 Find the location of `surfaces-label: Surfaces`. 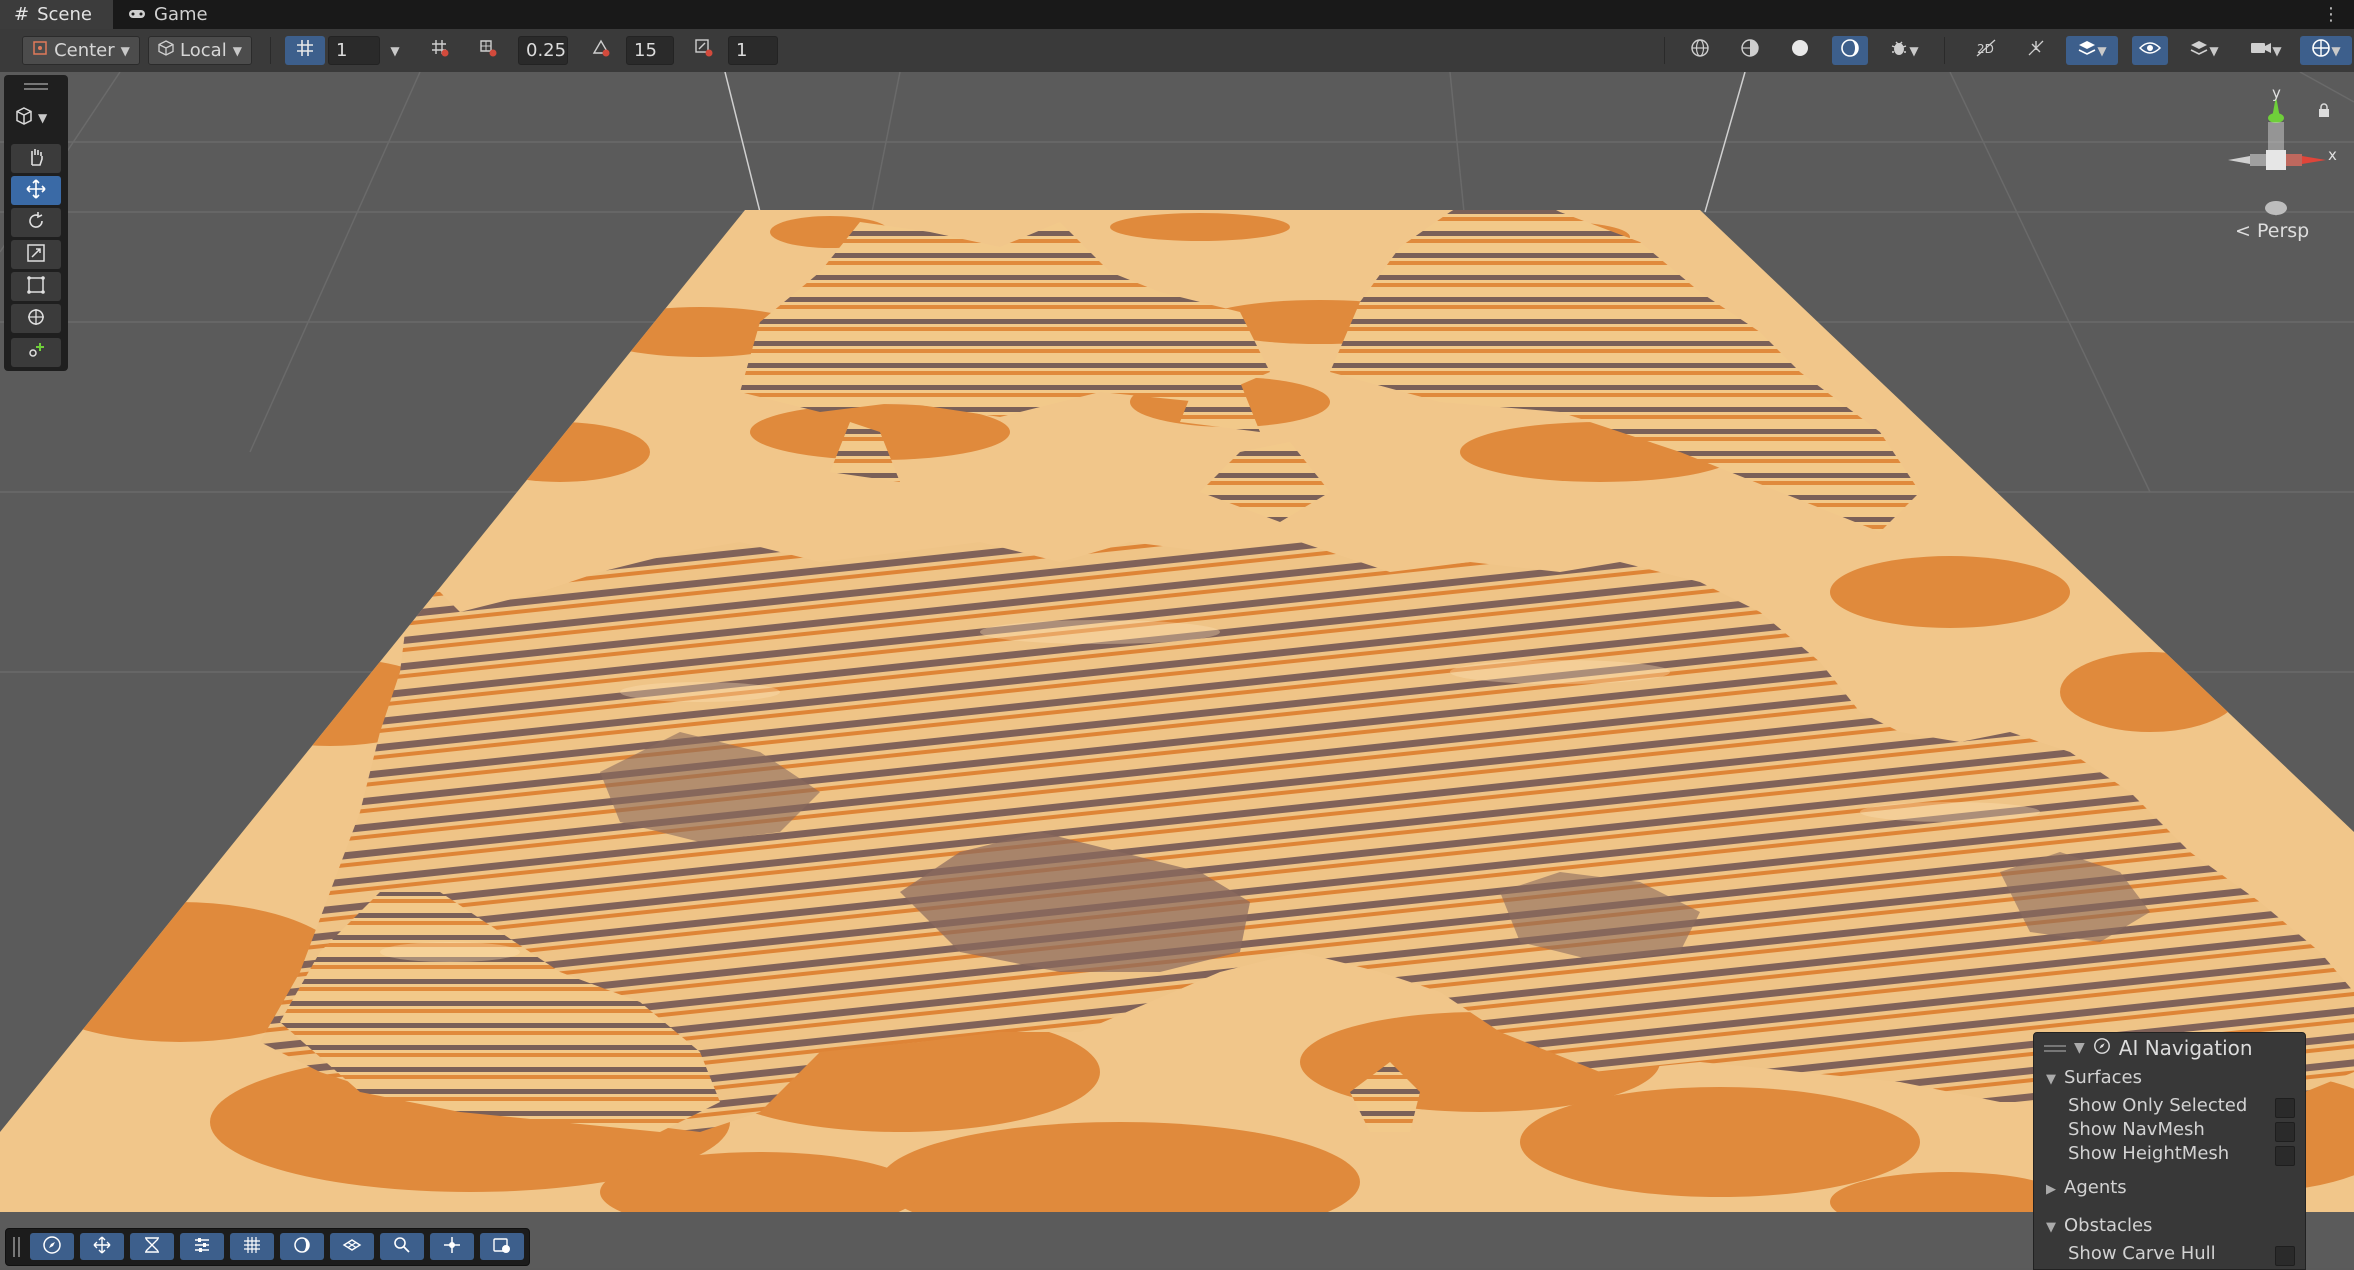

surfaces-label: Surfaces is located at coordinates (2103, 1077).